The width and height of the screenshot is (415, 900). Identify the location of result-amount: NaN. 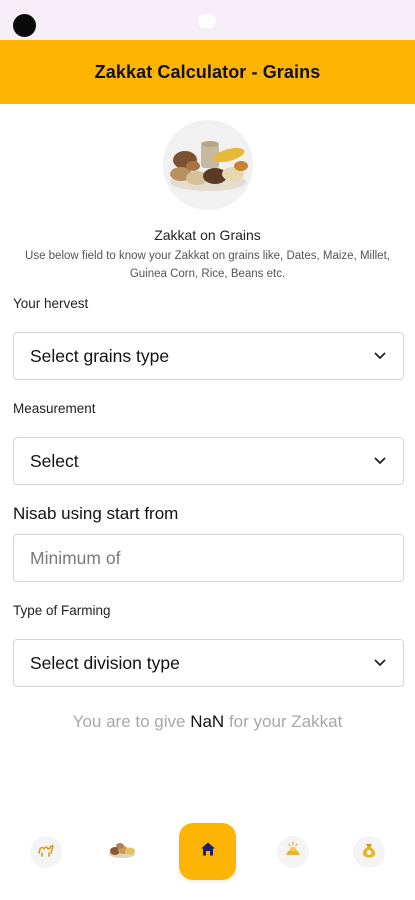
(207, 721).